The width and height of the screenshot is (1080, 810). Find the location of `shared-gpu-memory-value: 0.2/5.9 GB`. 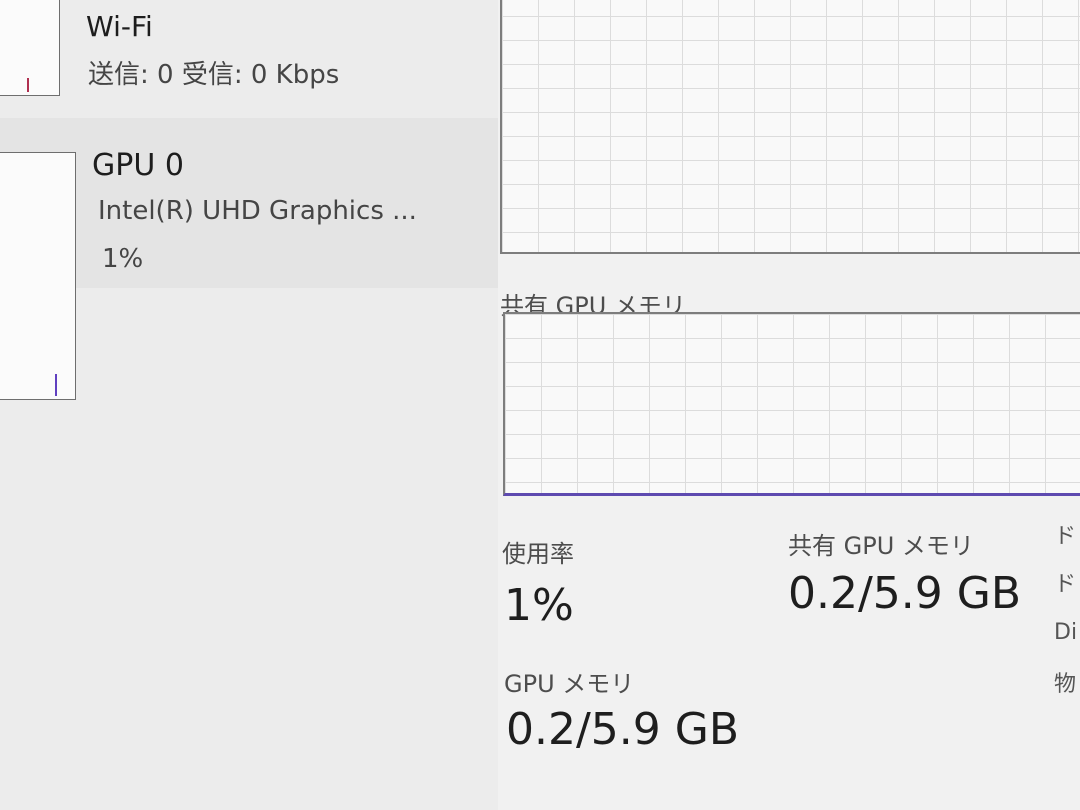

shared-gpu-memory-value: 0.2/5.9 GB is located at coordinates (905, 593).